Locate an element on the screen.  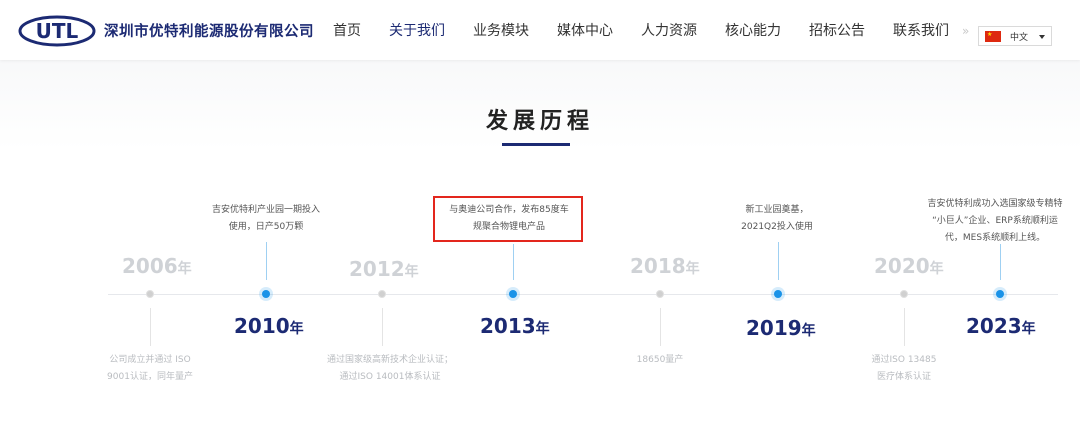
nav-item-business: 业务模块 is located at coordinates (501, 30).